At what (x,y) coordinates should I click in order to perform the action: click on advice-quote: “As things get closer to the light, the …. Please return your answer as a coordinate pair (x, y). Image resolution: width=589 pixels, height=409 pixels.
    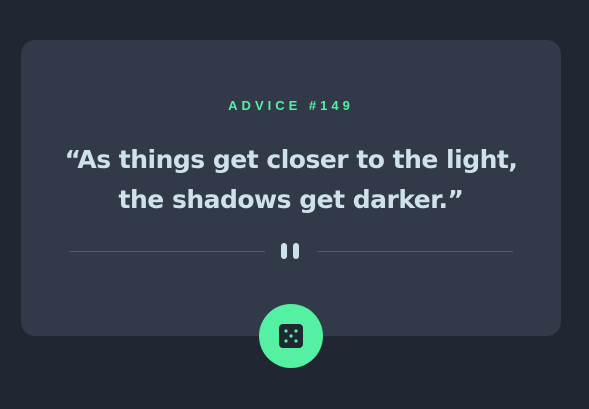
    Looking at the image, I should click on (291, 179).